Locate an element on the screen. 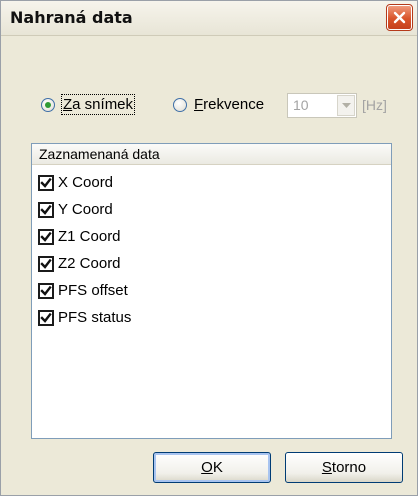 This screenshot has height=496, width=418. cancel-label: torno is located at coordinates (349, 467).